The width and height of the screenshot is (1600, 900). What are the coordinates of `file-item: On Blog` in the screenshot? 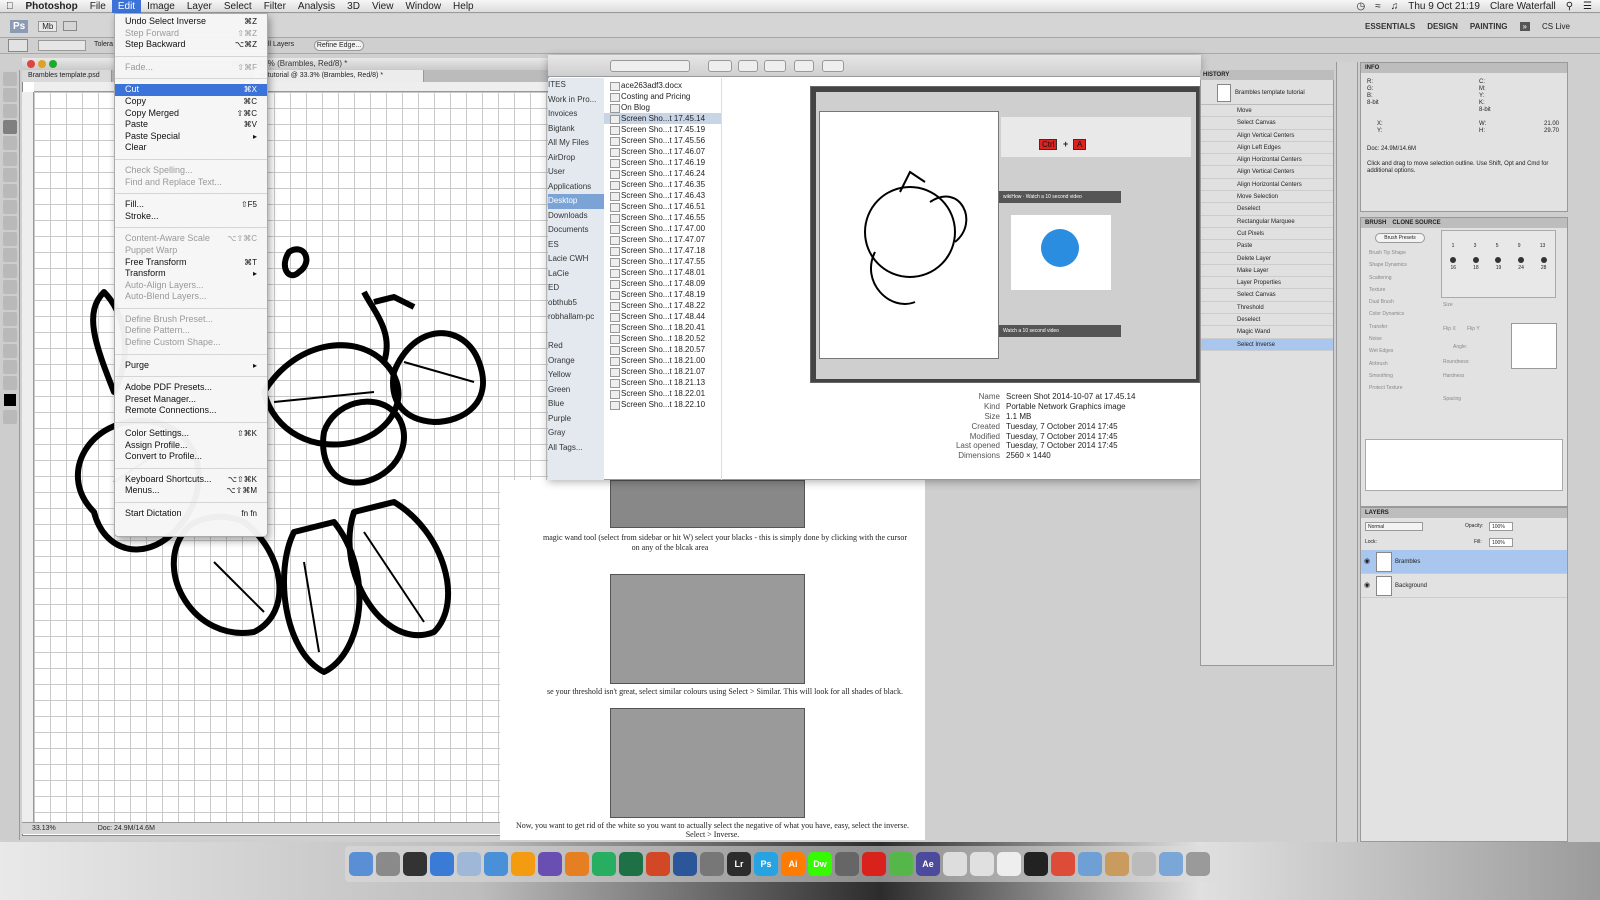 It's located at (662, 107).